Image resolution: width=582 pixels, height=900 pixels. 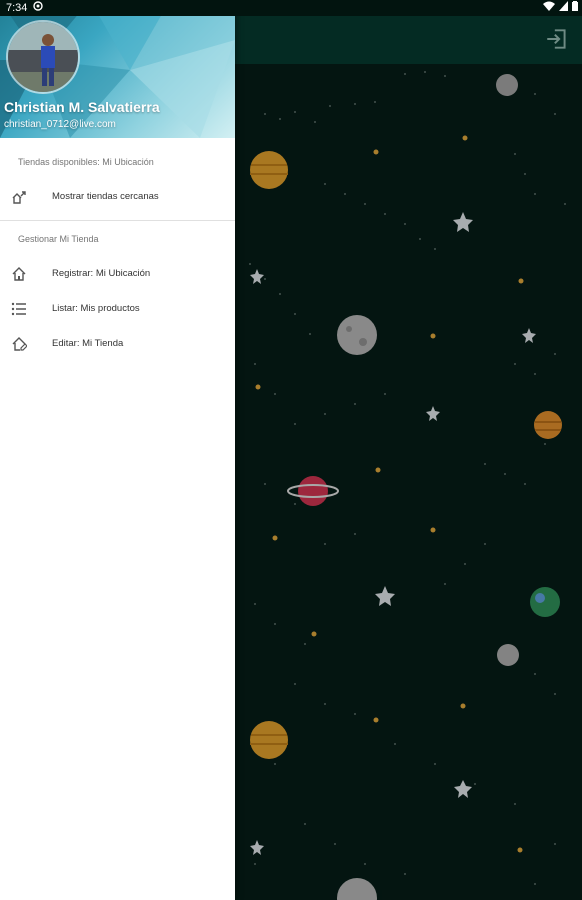 What do you see at coordinates (19, 309) in the screenshot?
I see `list-icon` at bounding box center [19, 309].